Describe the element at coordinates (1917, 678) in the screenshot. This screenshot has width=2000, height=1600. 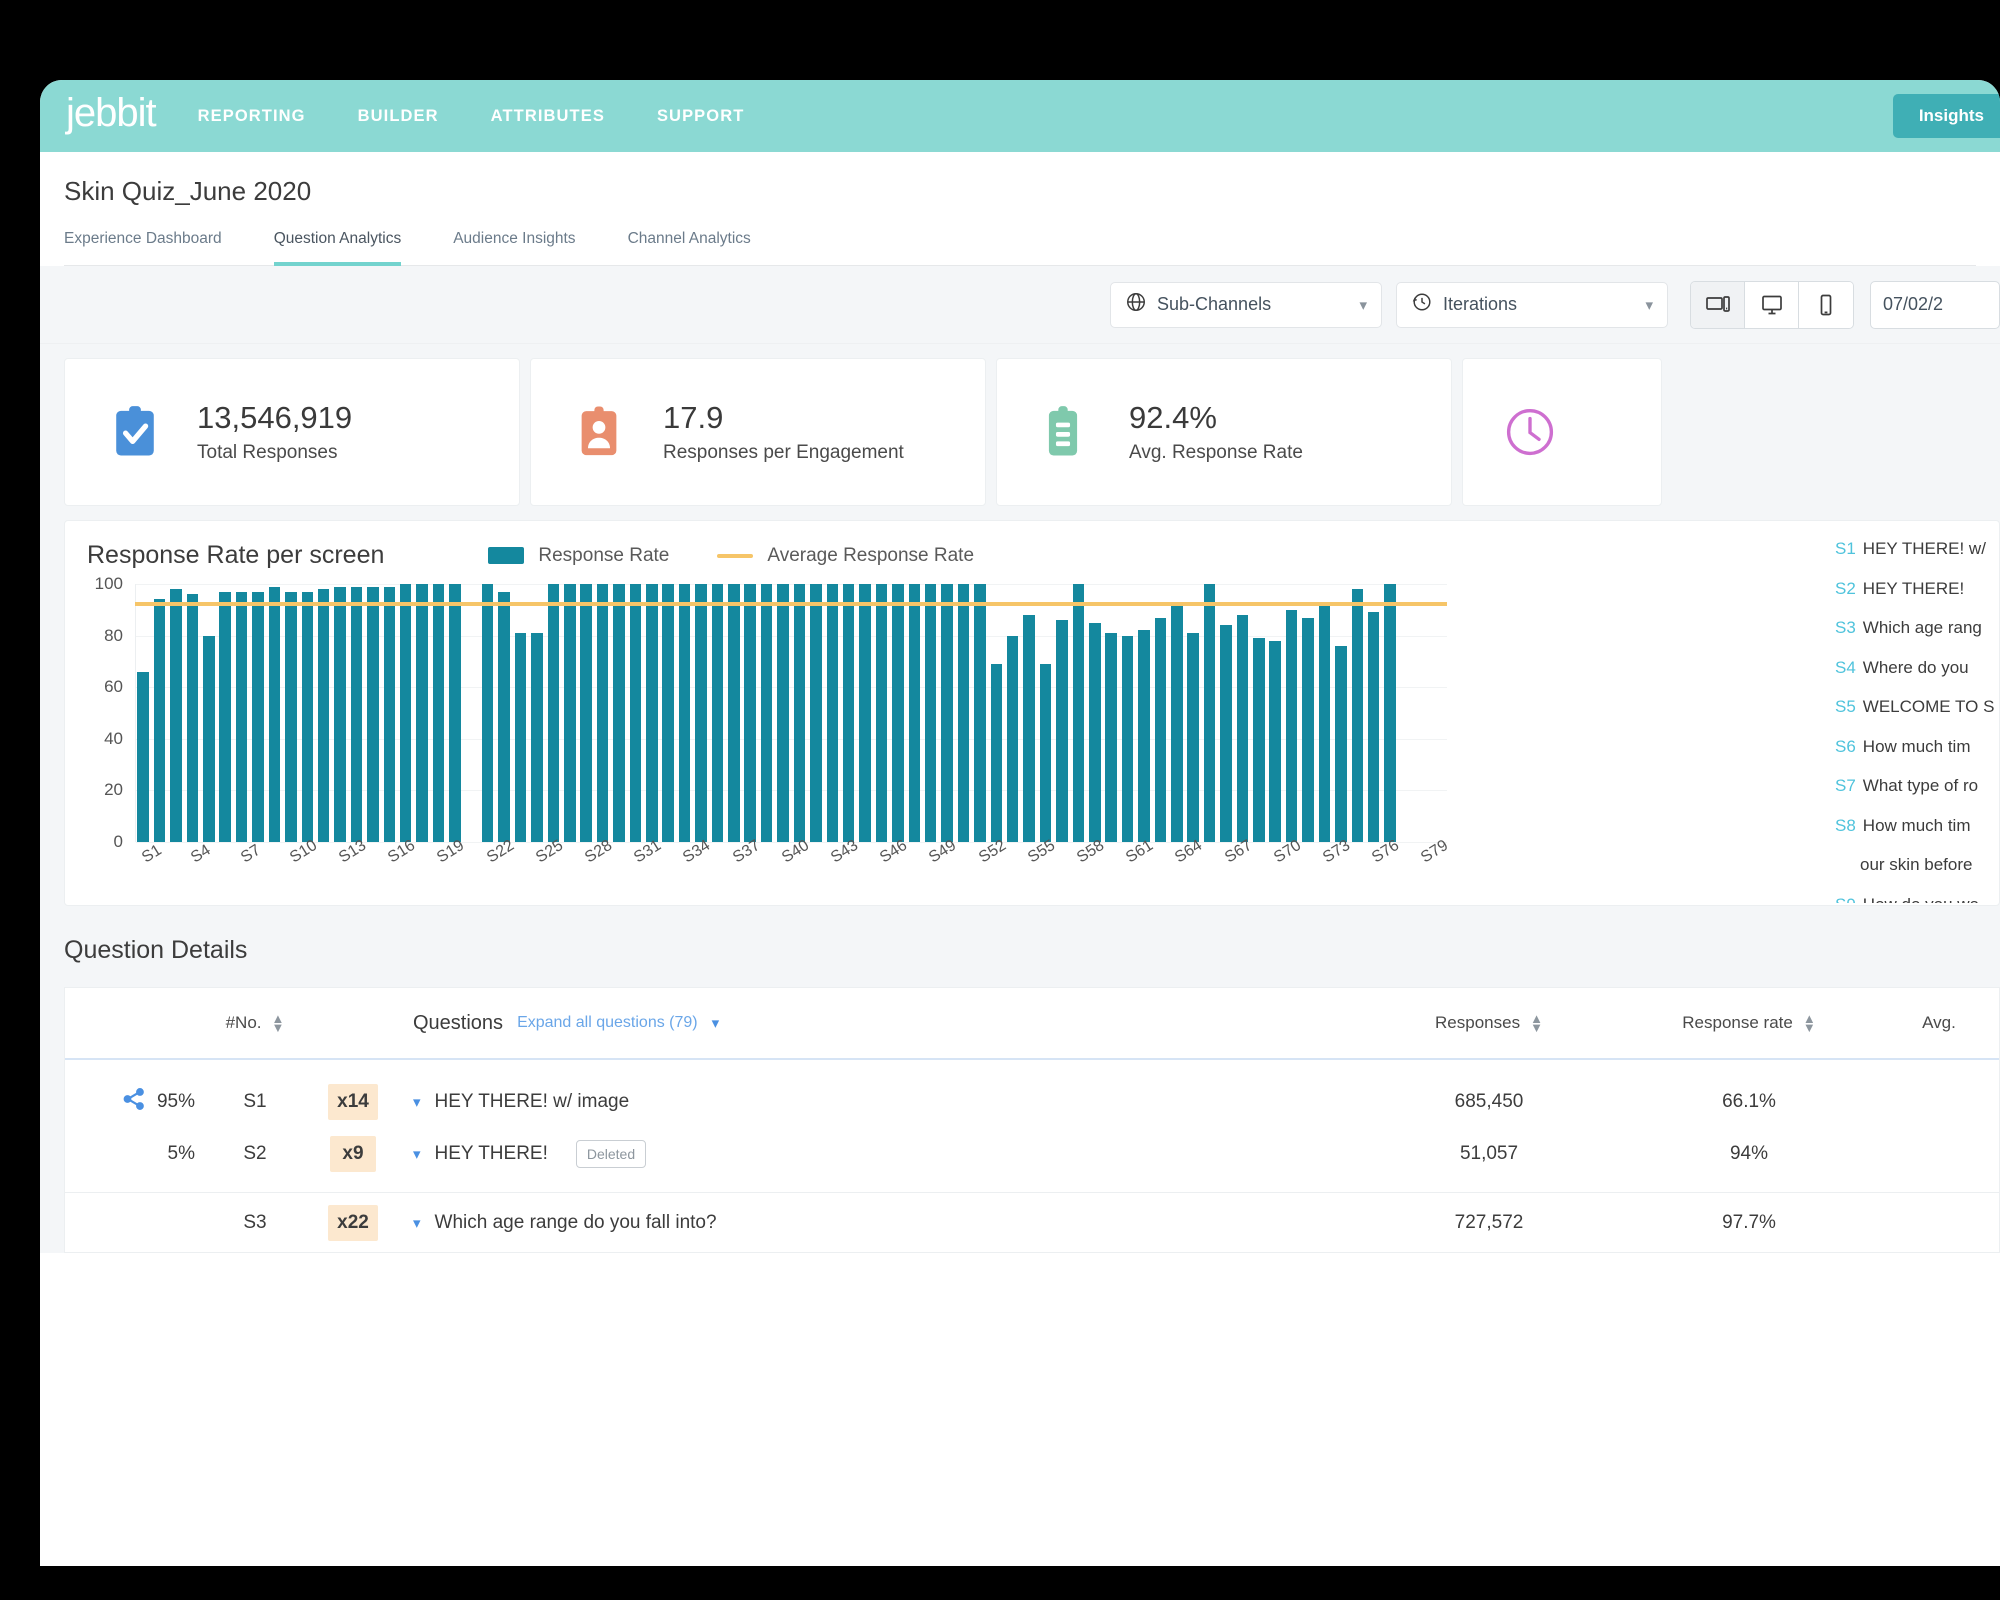
I see `screen-list-item: S4 Where do you` at that location.